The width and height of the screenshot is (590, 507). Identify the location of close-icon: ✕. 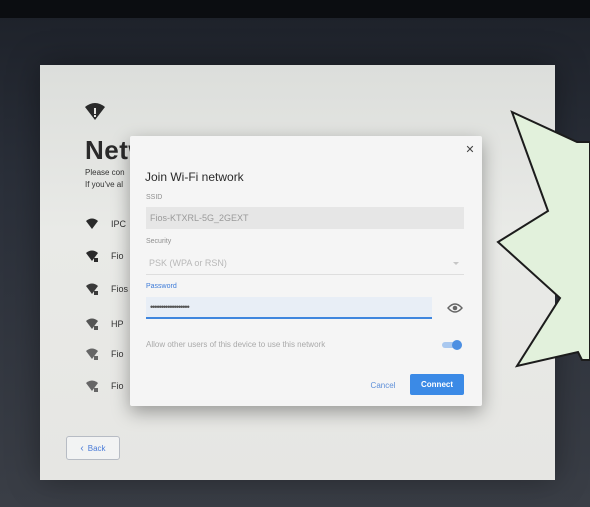
(470, 150).